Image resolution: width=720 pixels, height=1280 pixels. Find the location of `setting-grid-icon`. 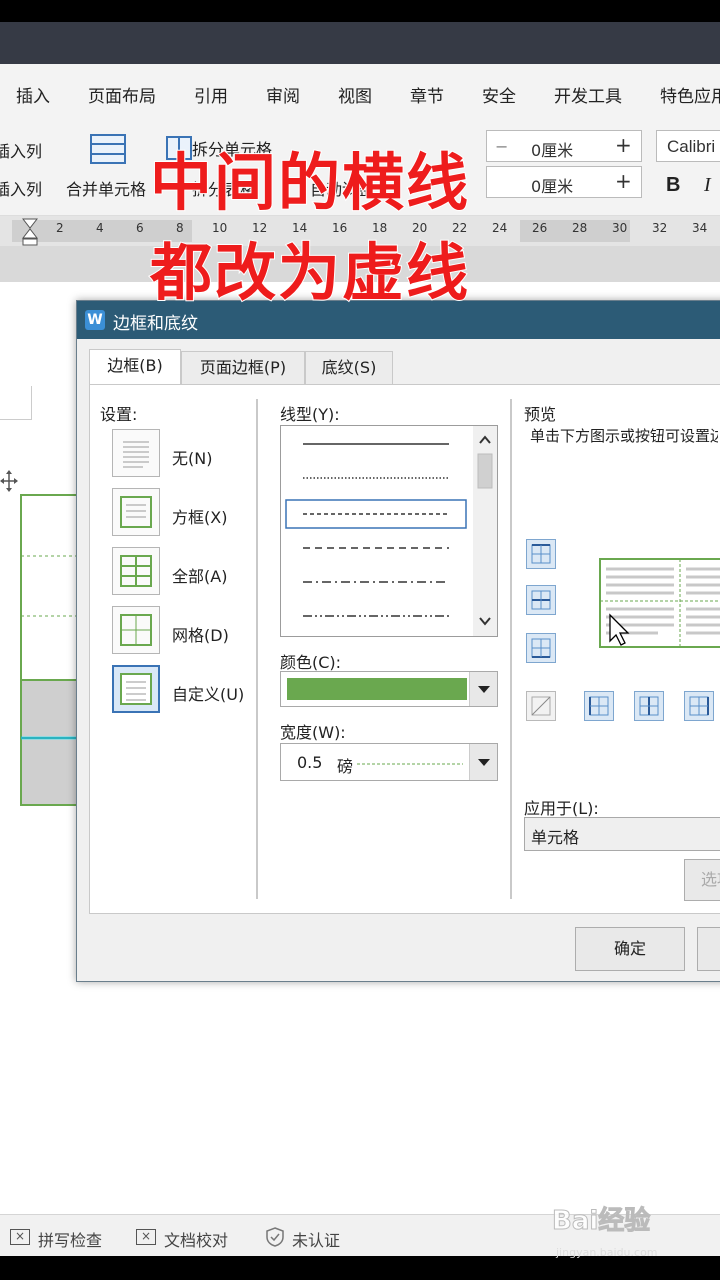

setting-grid-icon is located at coordinates (136, 630).